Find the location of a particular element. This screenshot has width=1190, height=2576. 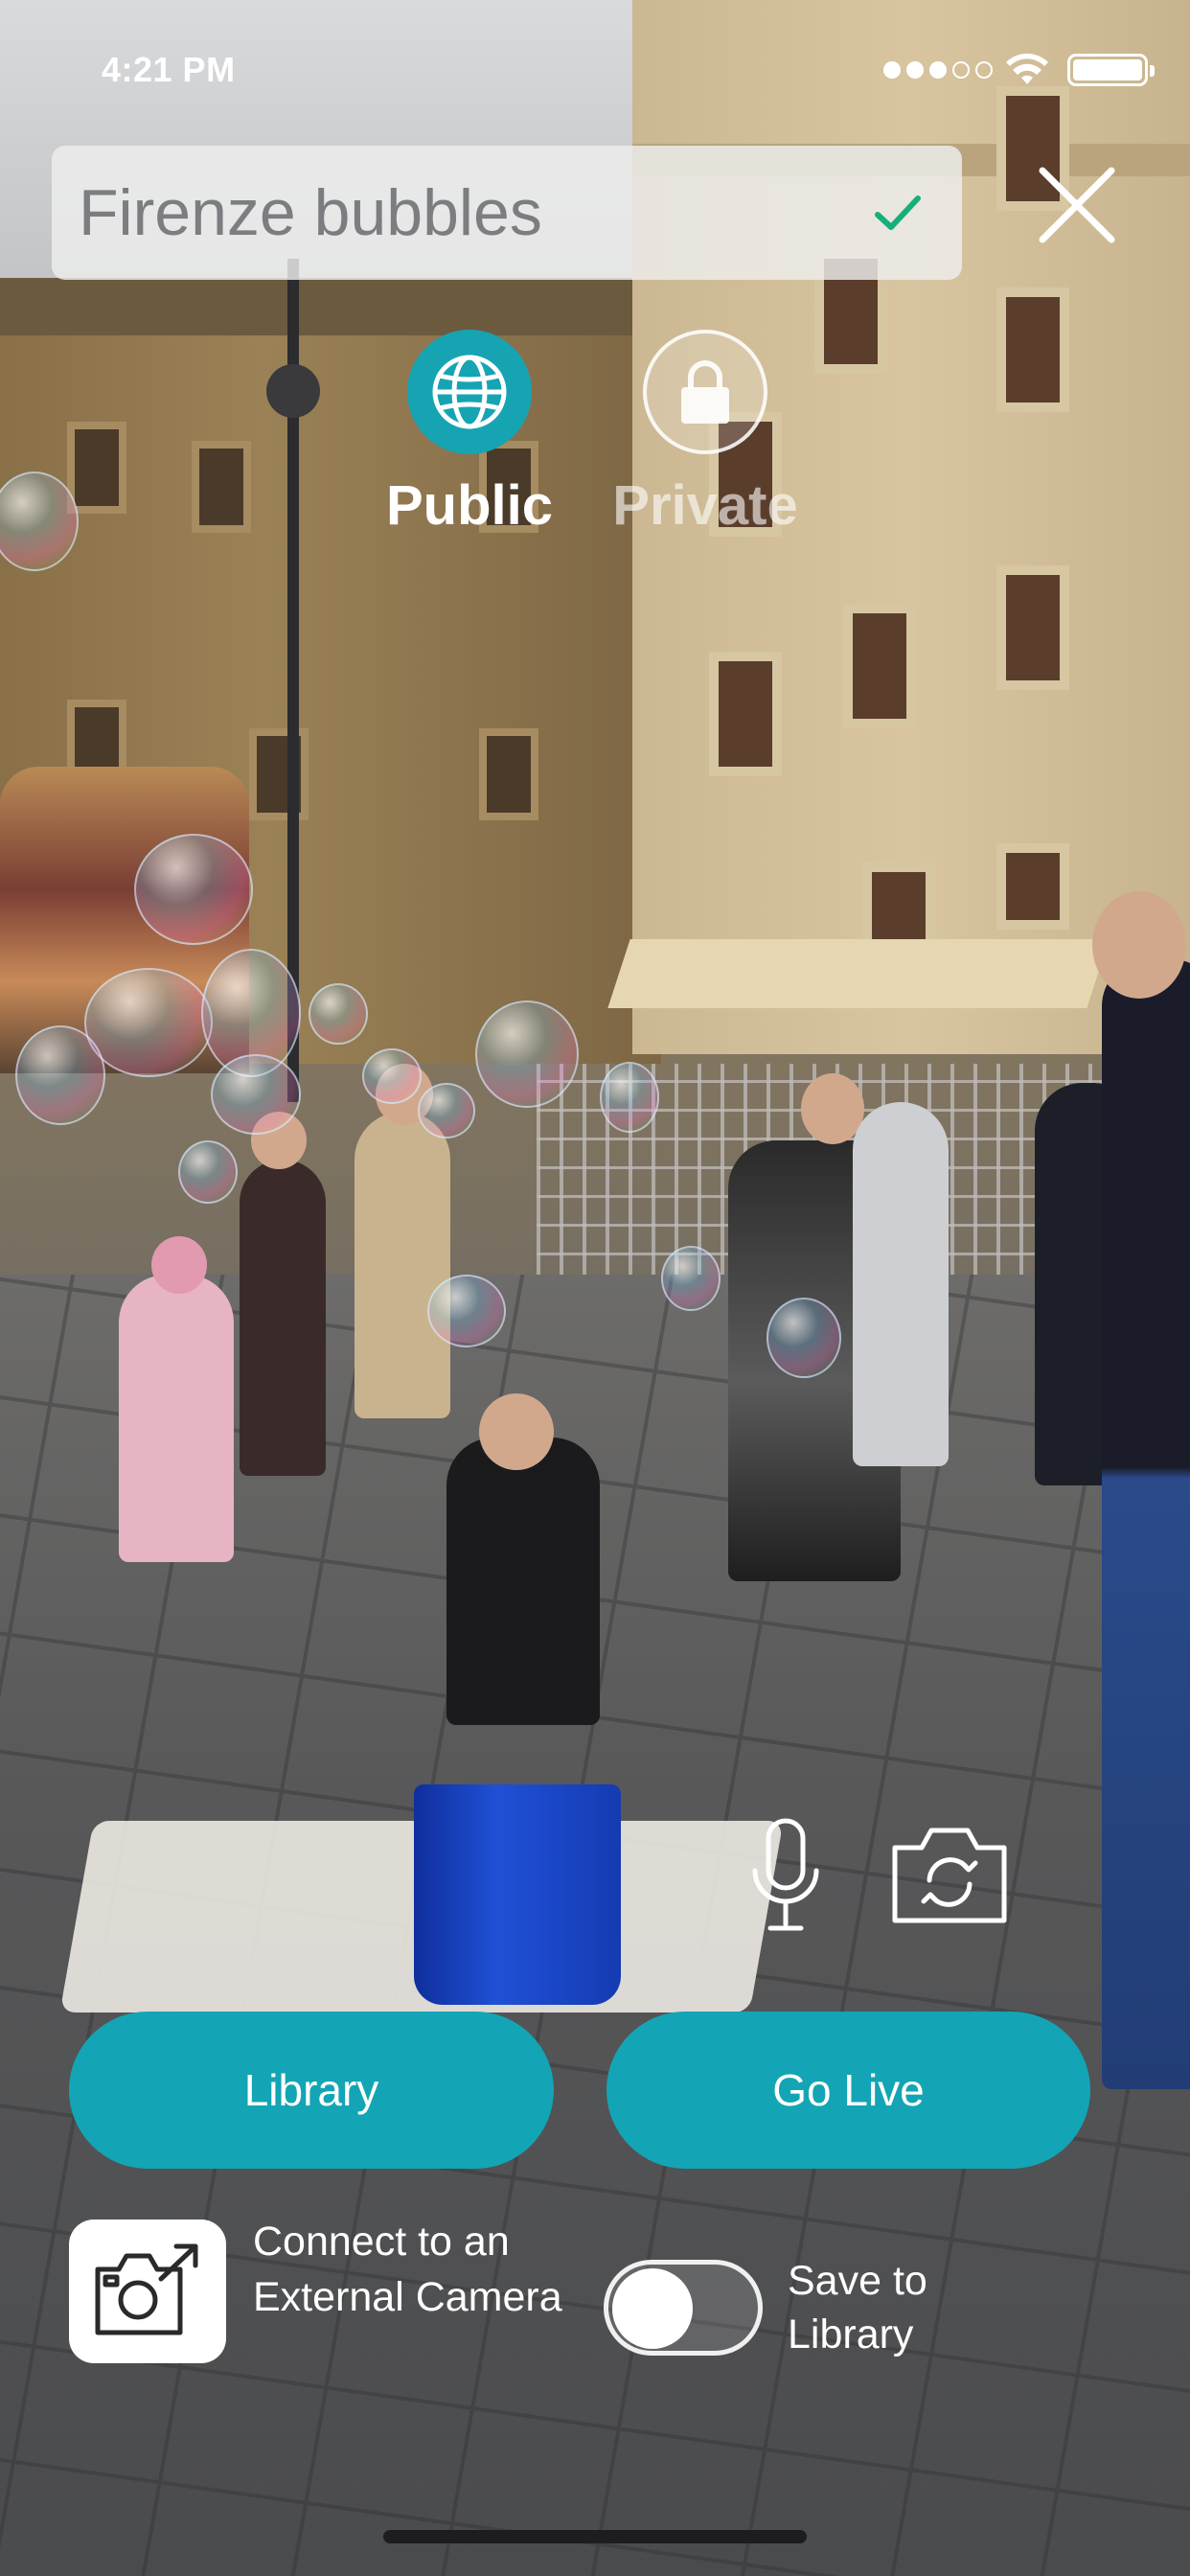

signal-strength-icon is located at coordinates (938, 70).